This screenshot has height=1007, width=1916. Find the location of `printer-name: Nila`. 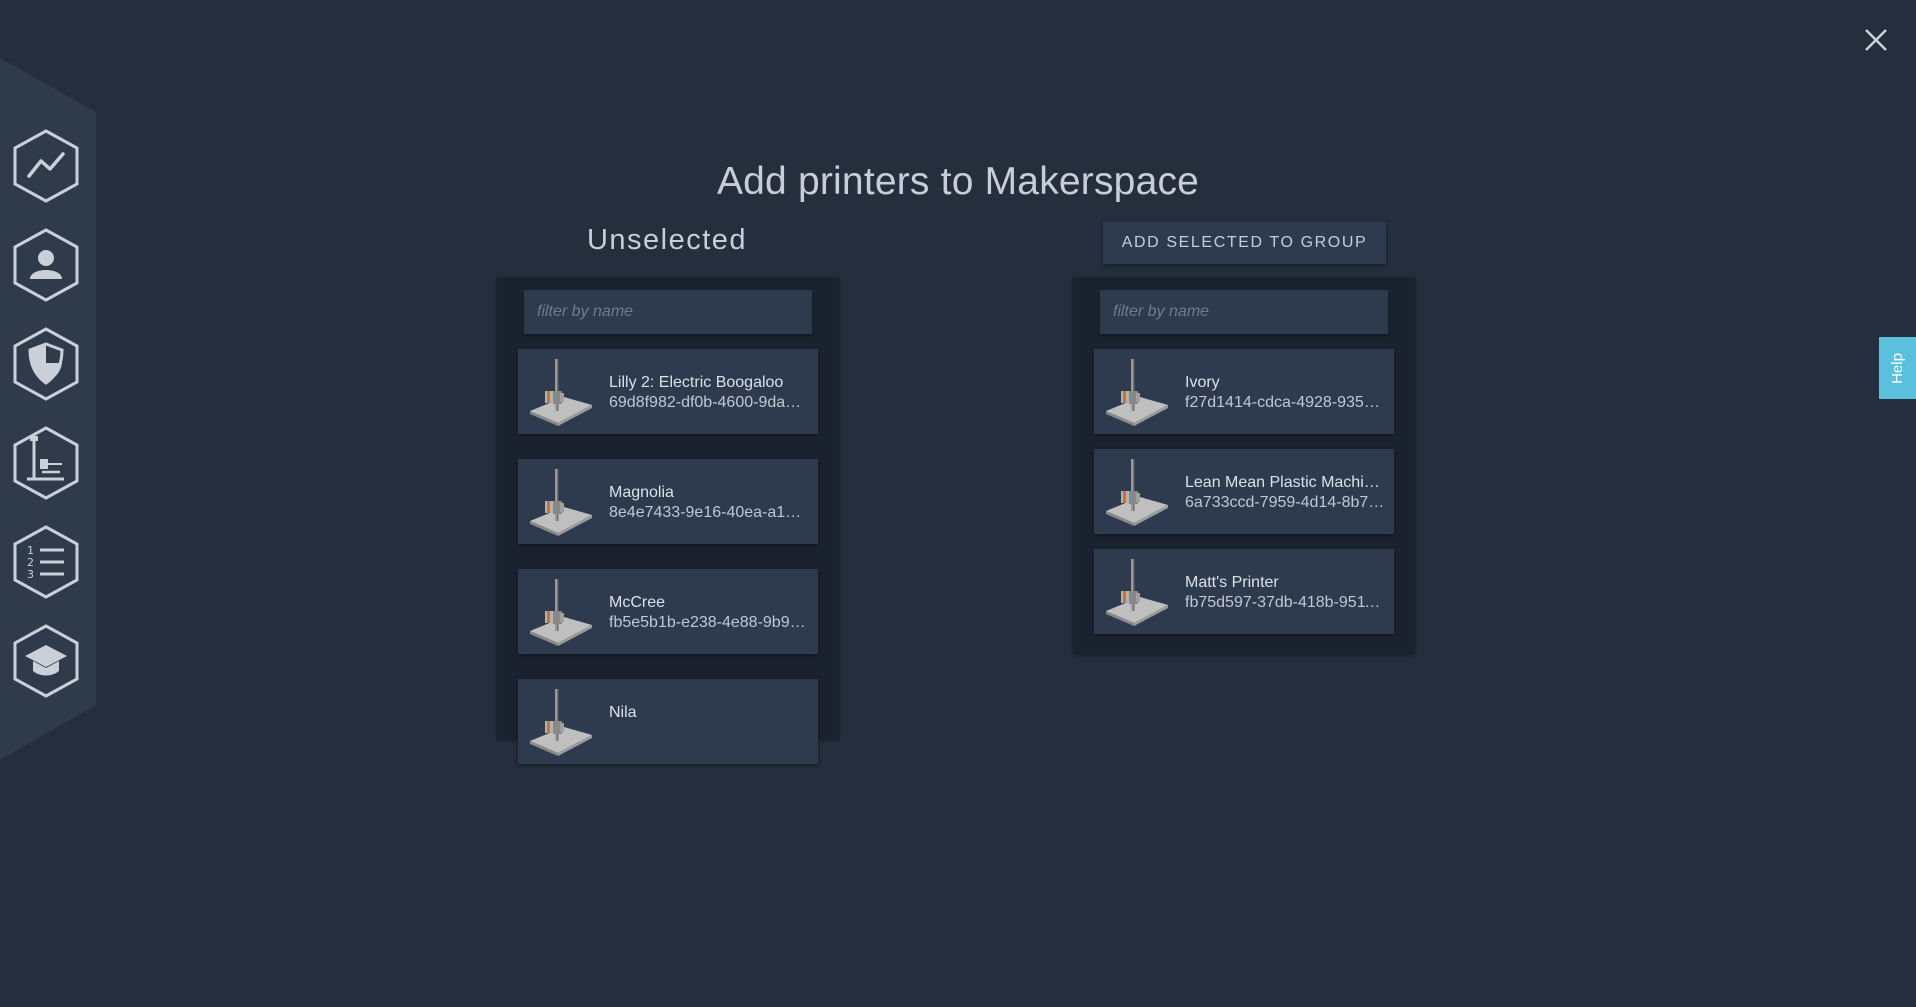

printer-name: Nila is located at coordinates (623, 712).